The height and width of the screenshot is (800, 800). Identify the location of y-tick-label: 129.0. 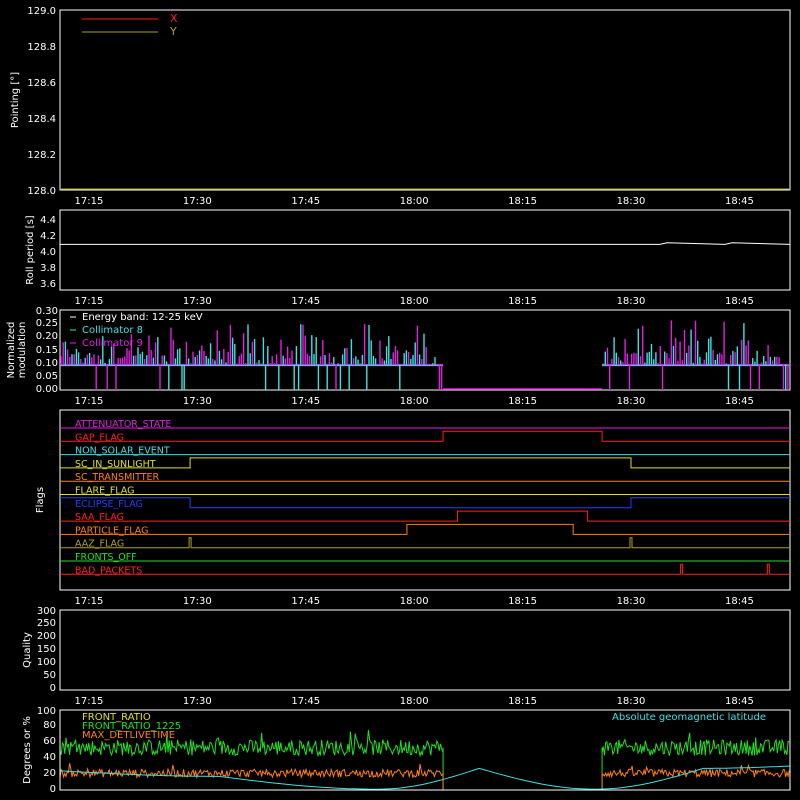
(41, 11).